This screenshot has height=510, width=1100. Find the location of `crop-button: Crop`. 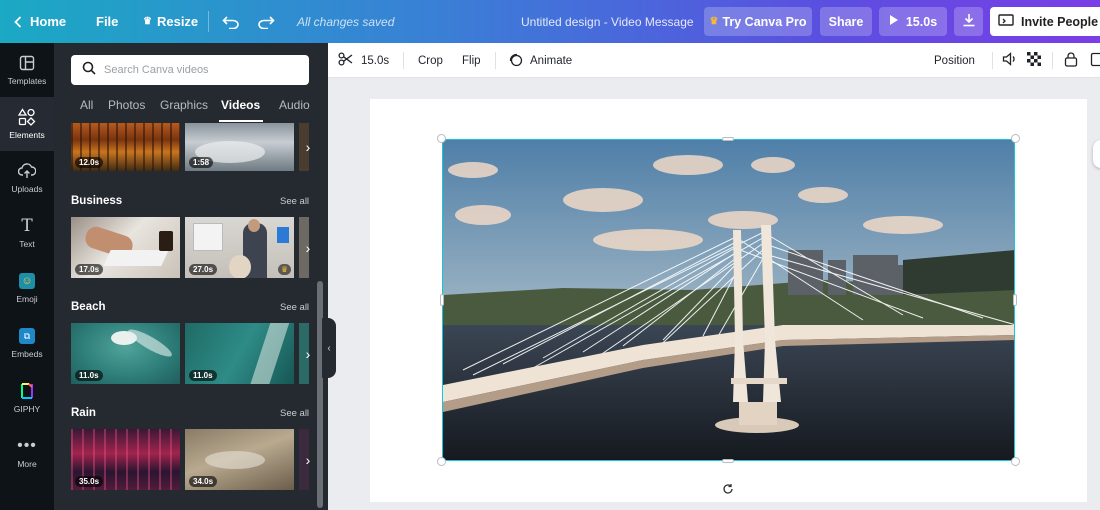

crop-button: Crop is located at coordinates (430, 60).